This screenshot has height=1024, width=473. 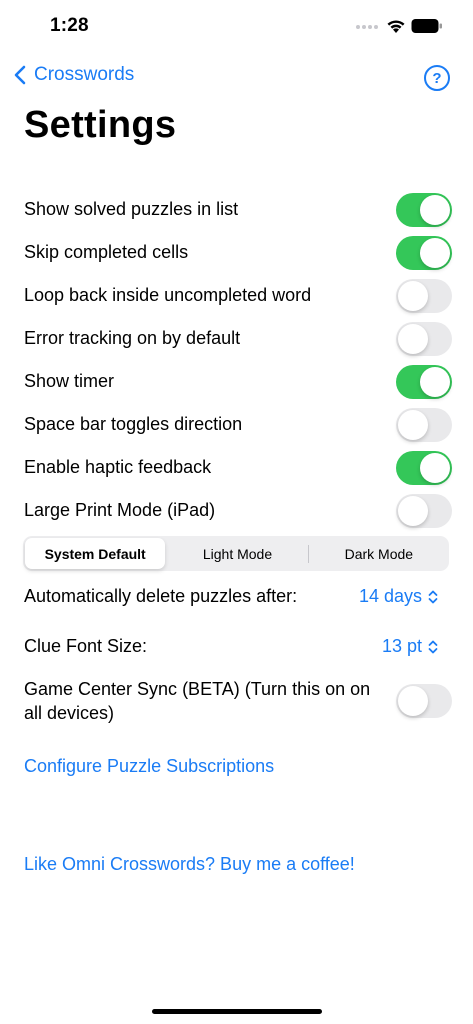 I want to click on back-button: Crosswords, so click(x=74, y=75).